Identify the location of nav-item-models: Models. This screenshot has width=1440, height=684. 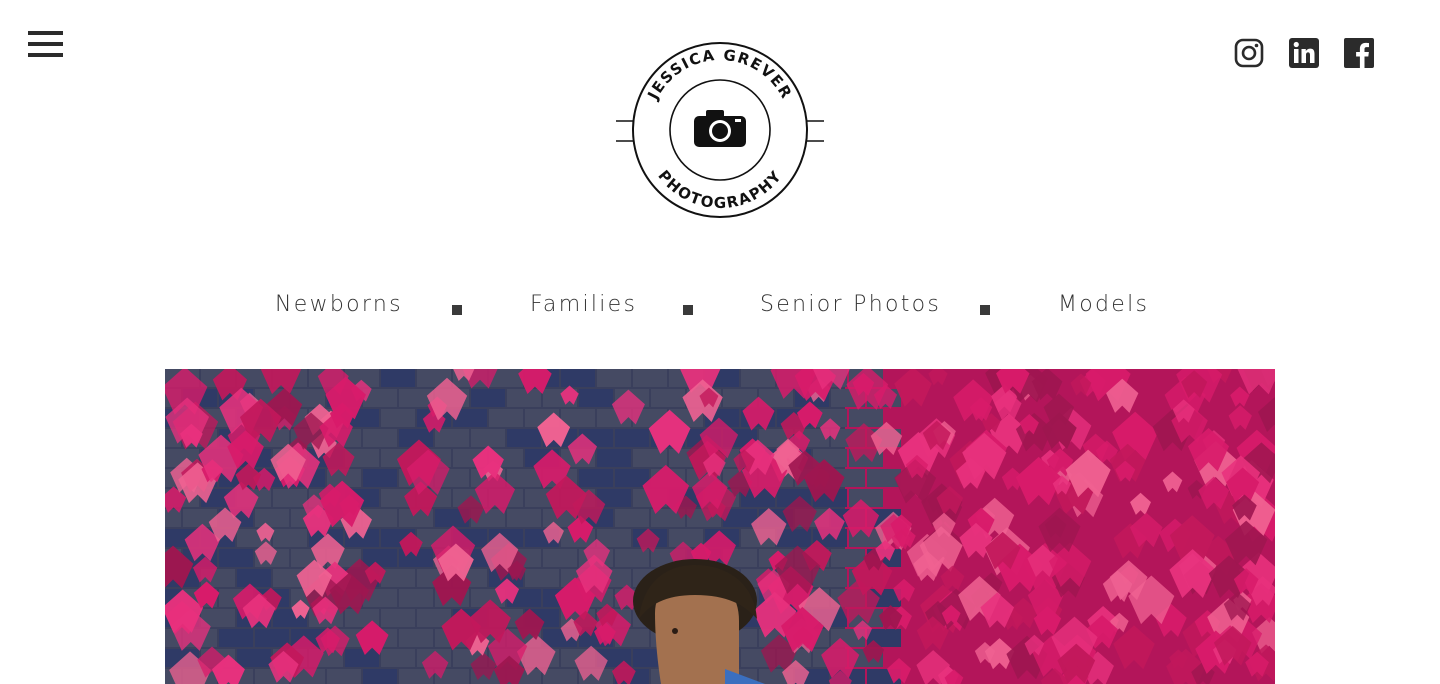
(1103, 304).